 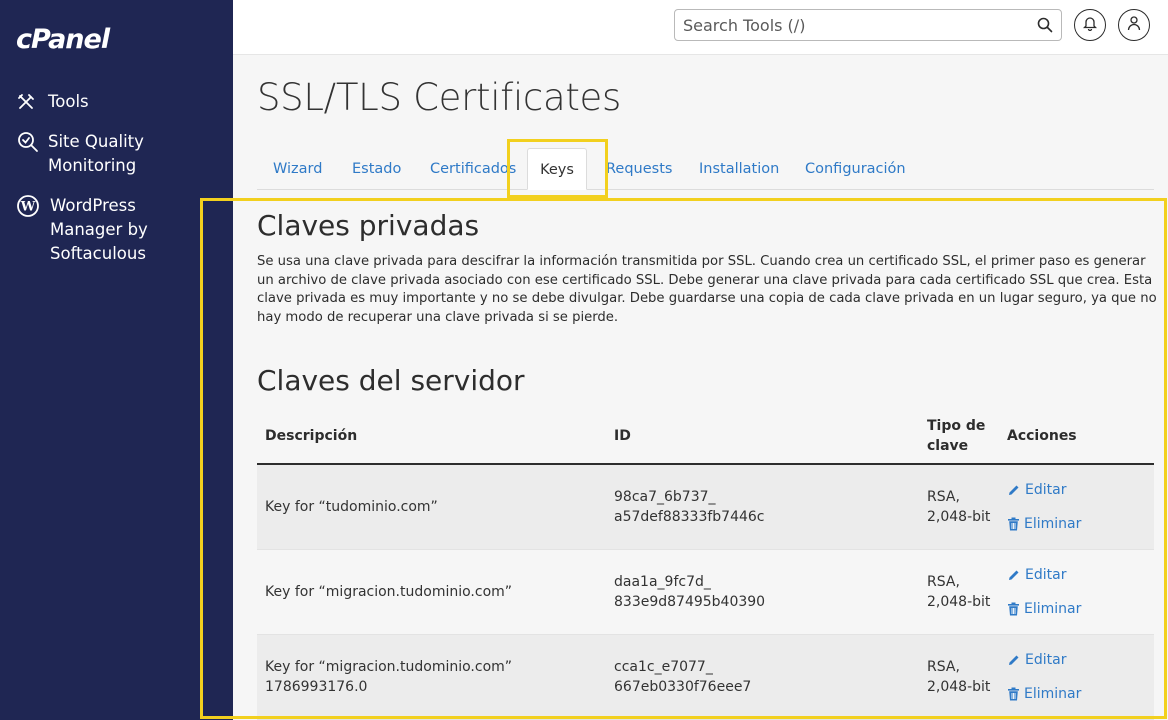 I want to click on top-bar, so click(x=700, y=27).